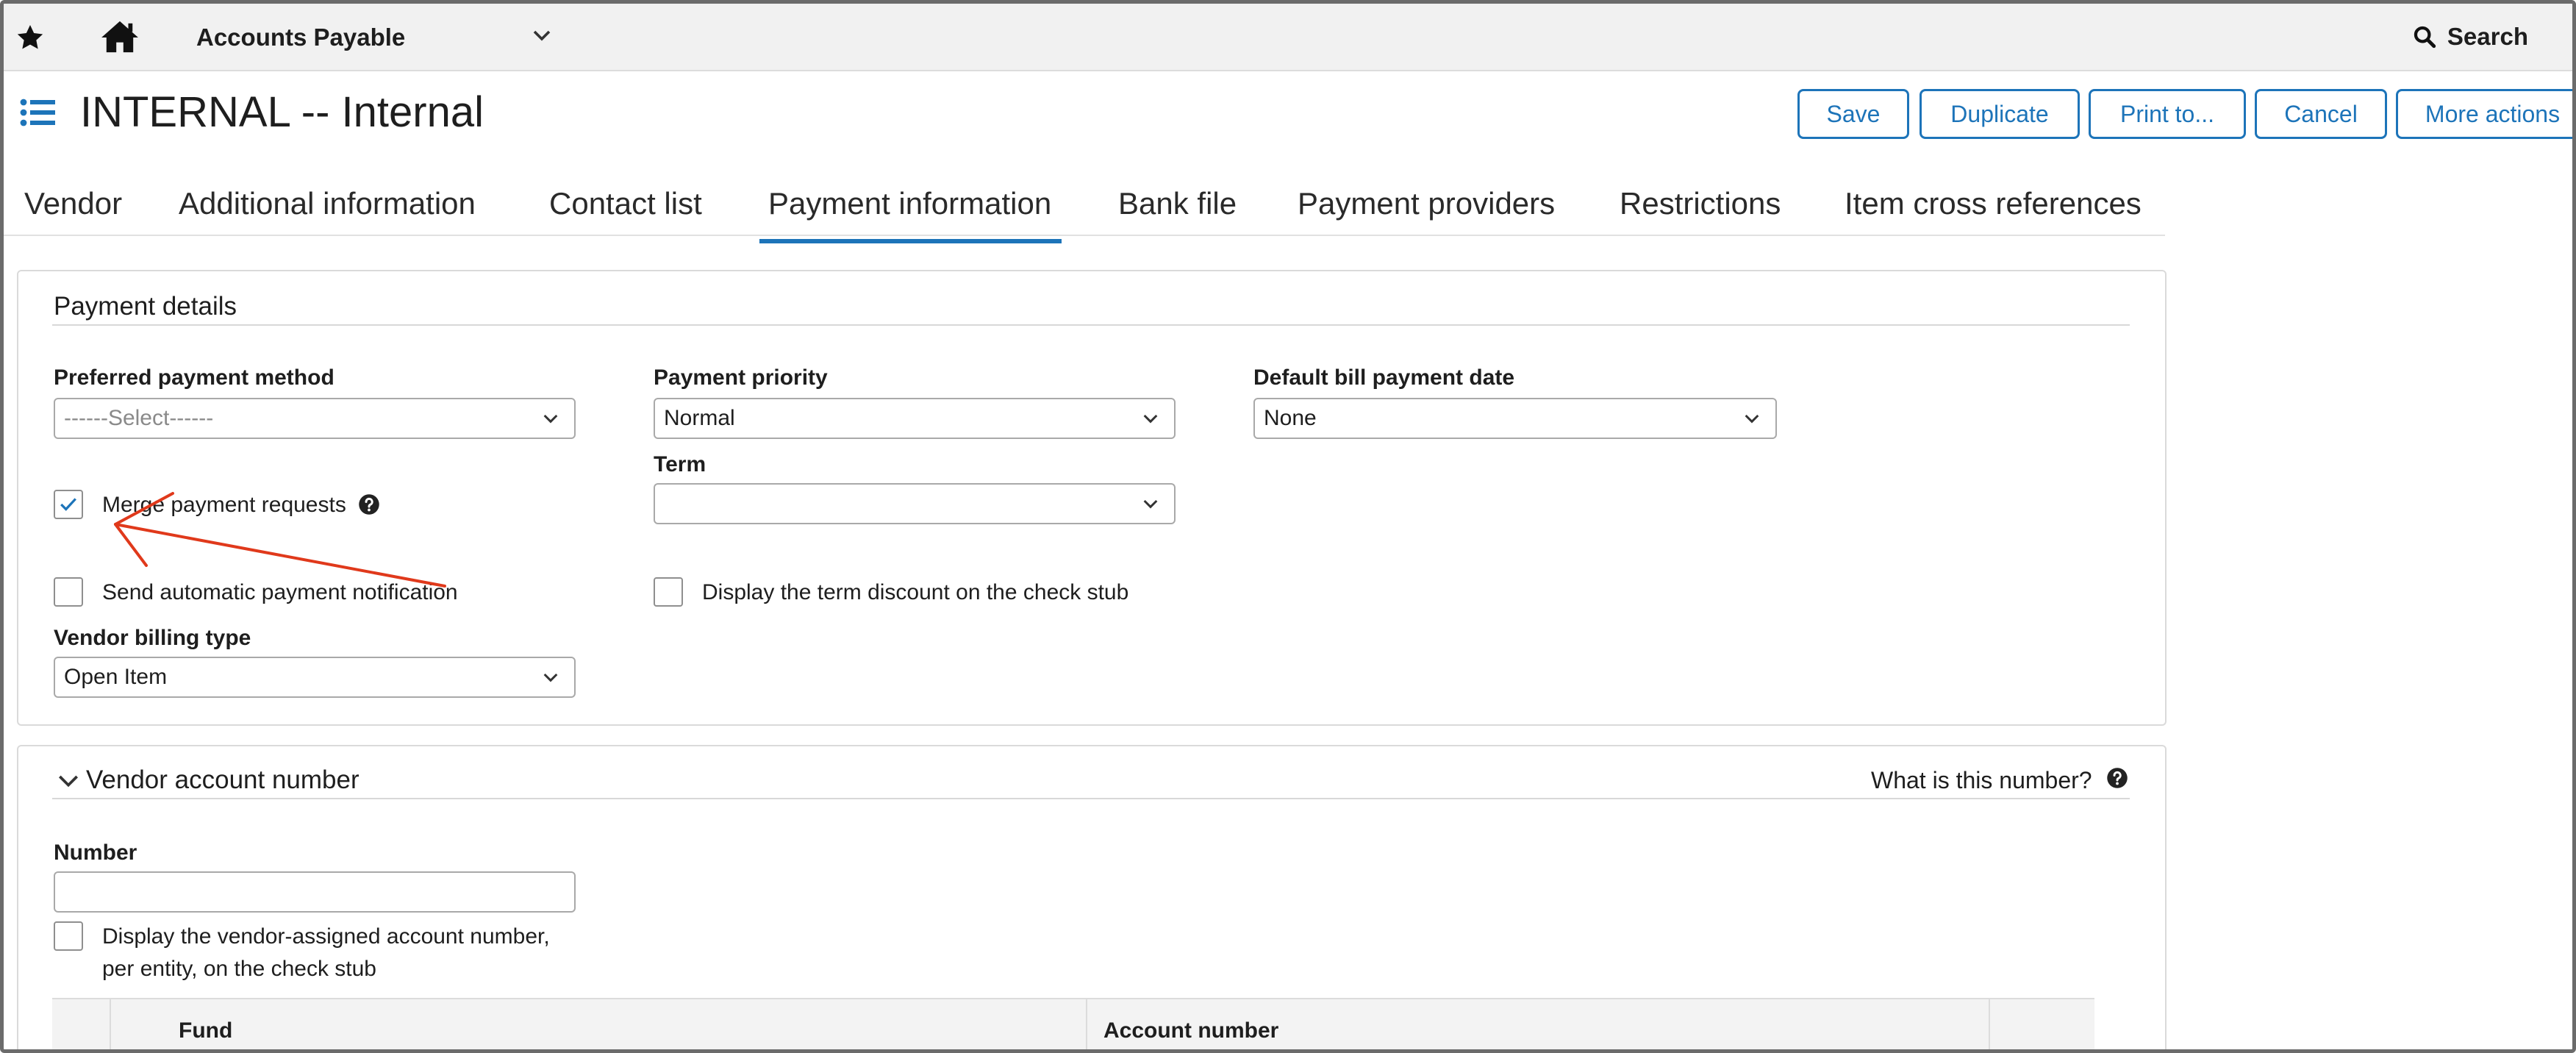  What do you see at coordinates (2487, 36) in the screenshot?
I see `search-label: Search` at bounding box center [2487, 36].